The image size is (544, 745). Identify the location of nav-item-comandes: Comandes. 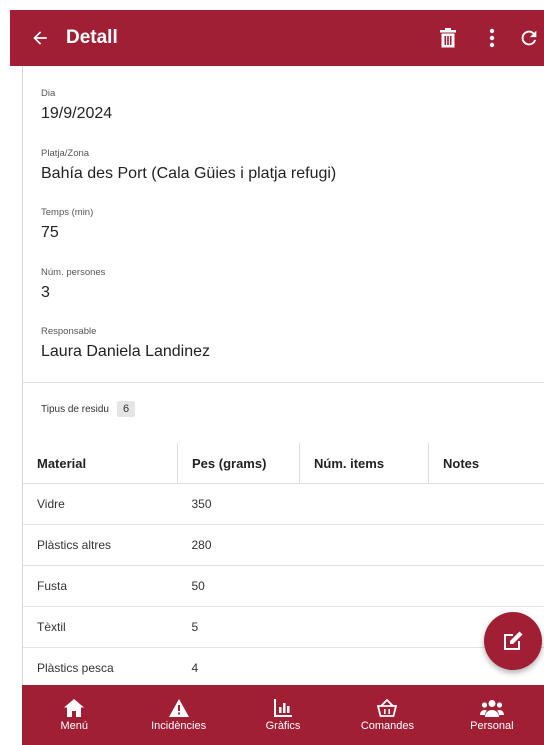
(387, 715).